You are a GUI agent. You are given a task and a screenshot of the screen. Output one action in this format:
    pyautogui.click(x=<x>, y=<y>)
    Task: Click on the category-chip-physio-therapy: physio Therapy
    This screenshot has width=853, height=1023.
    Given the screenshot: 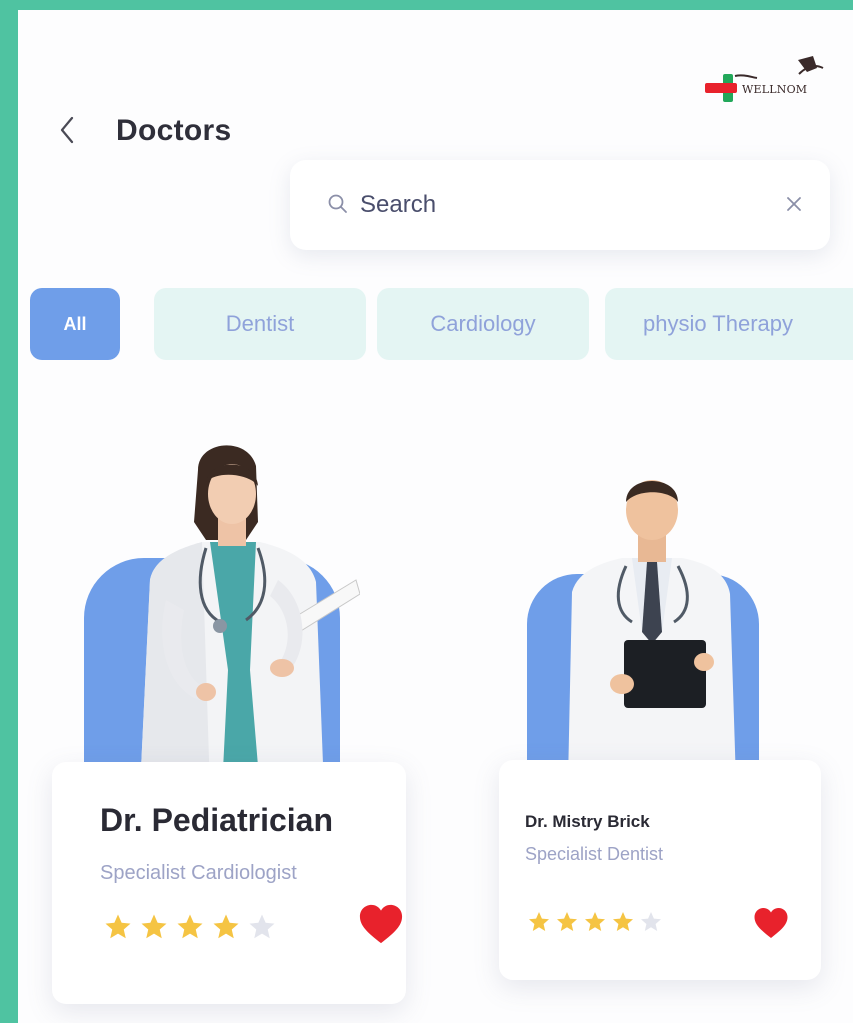 What is the action you would take?
    pyautogui.click(x=729, y=324)
    